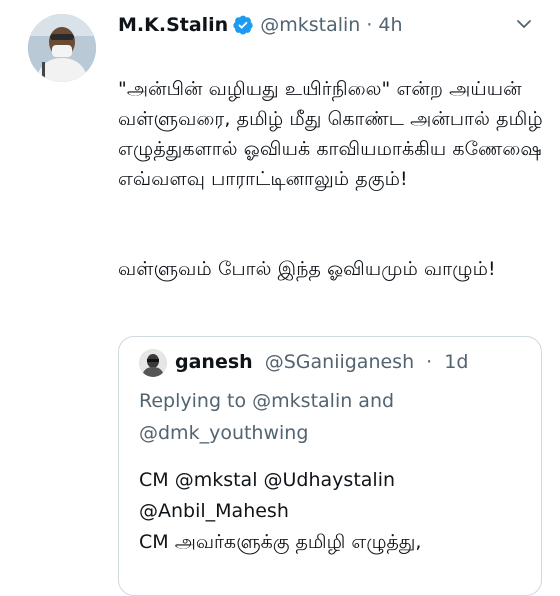  I want to click on quoted-tweet-header: ganesh @SGaniiganesh · 1d, so click(321, 362).